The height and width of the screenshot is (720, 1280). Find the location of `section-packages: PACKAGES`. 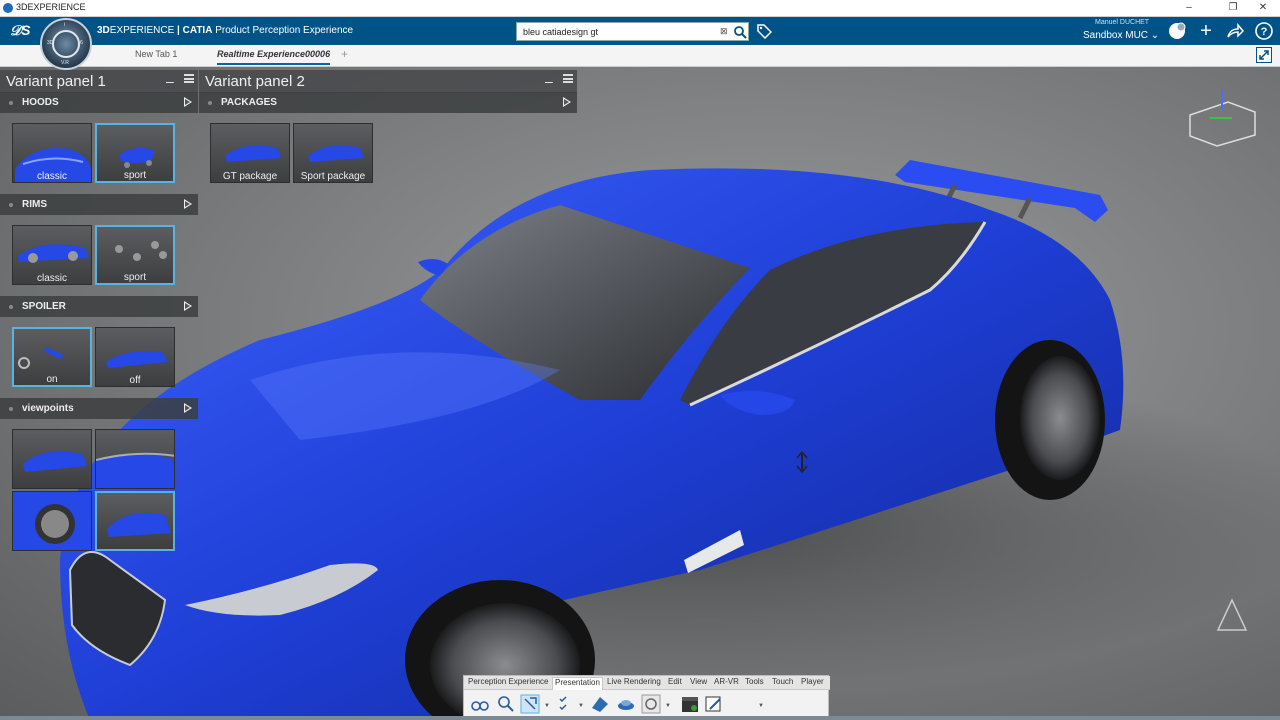

section-packages: PACKAGES is located at coordinates (388, 102).